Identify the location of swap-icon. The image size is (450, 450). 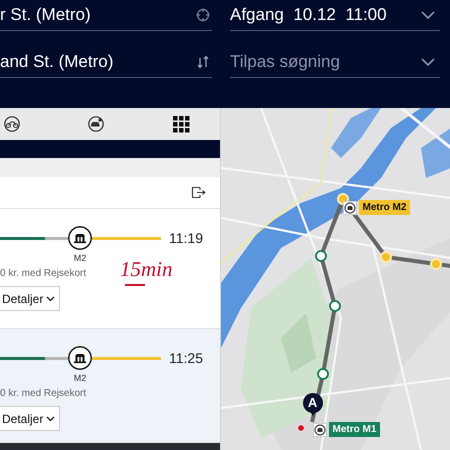
(203, 62).